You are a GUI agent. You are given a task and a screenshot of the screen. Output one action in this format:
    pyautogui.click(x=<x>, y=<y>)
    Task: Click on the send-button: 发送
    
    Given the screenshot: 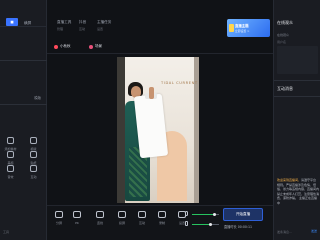 What is the action you would take?
    pyautogui.click(x=314, y=231)
    